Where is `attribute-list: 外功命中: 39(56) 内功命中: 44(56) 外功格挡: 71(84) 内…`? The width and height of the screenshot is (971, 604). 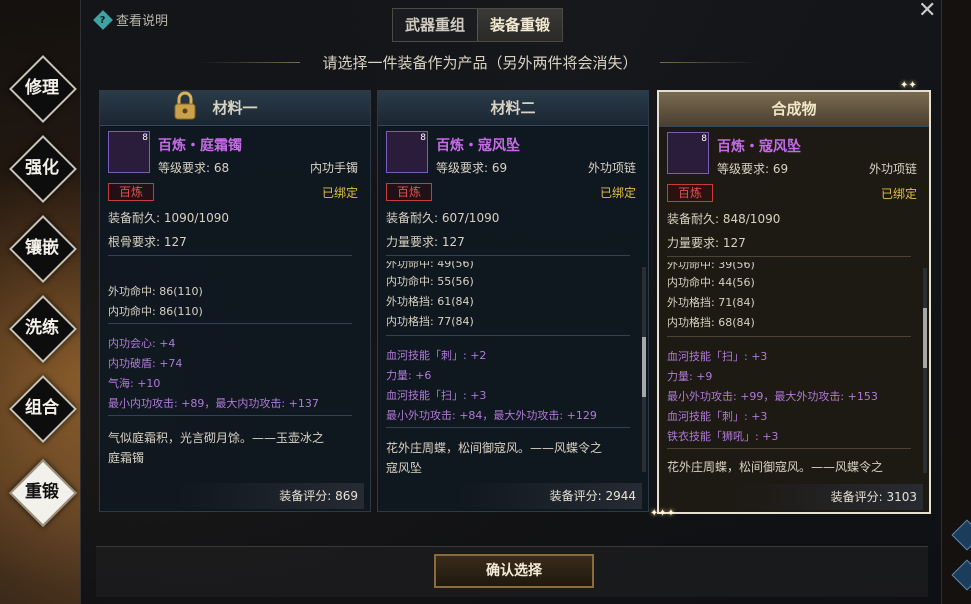
attribute-list: 外功命中: 39(56) 内功命中: 44(56) 外功格挡: 71(84) 内… is located at coordinates (790, 369).